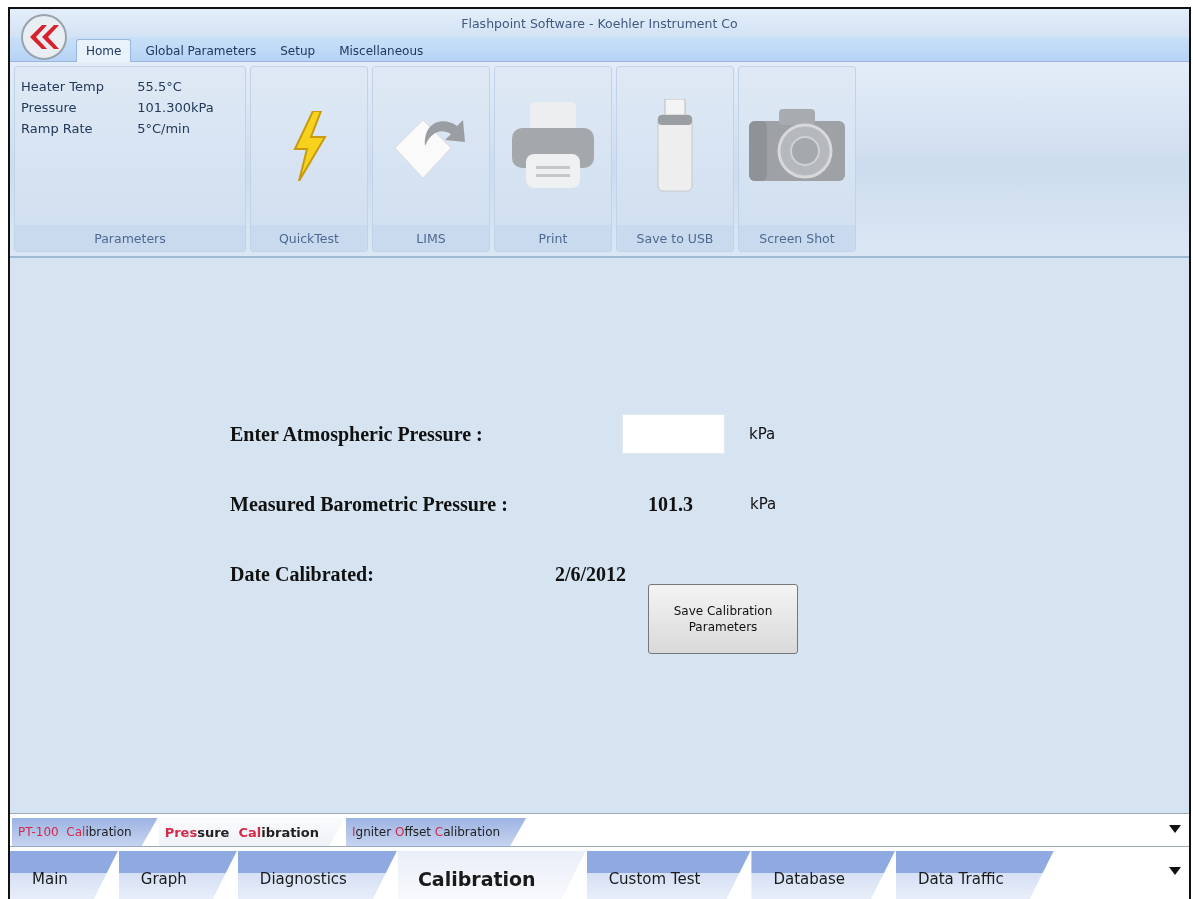 The image size is (1193, 899). What do you see at coordinates (298, 50) in the screenshot?
I see `ribbon-tab: Setup` at bounding box center [298, 50].